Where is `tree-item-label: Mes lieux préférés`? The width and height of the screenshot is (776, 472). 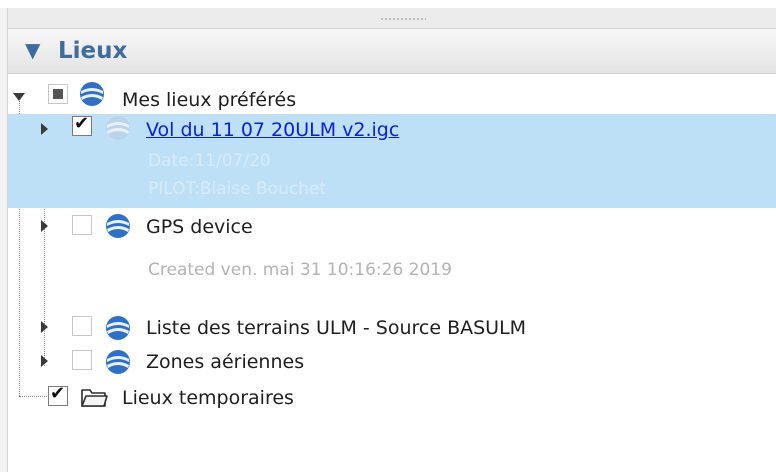
tree-item-label: Mes lieux préférés is located at coordinates (209, 100).